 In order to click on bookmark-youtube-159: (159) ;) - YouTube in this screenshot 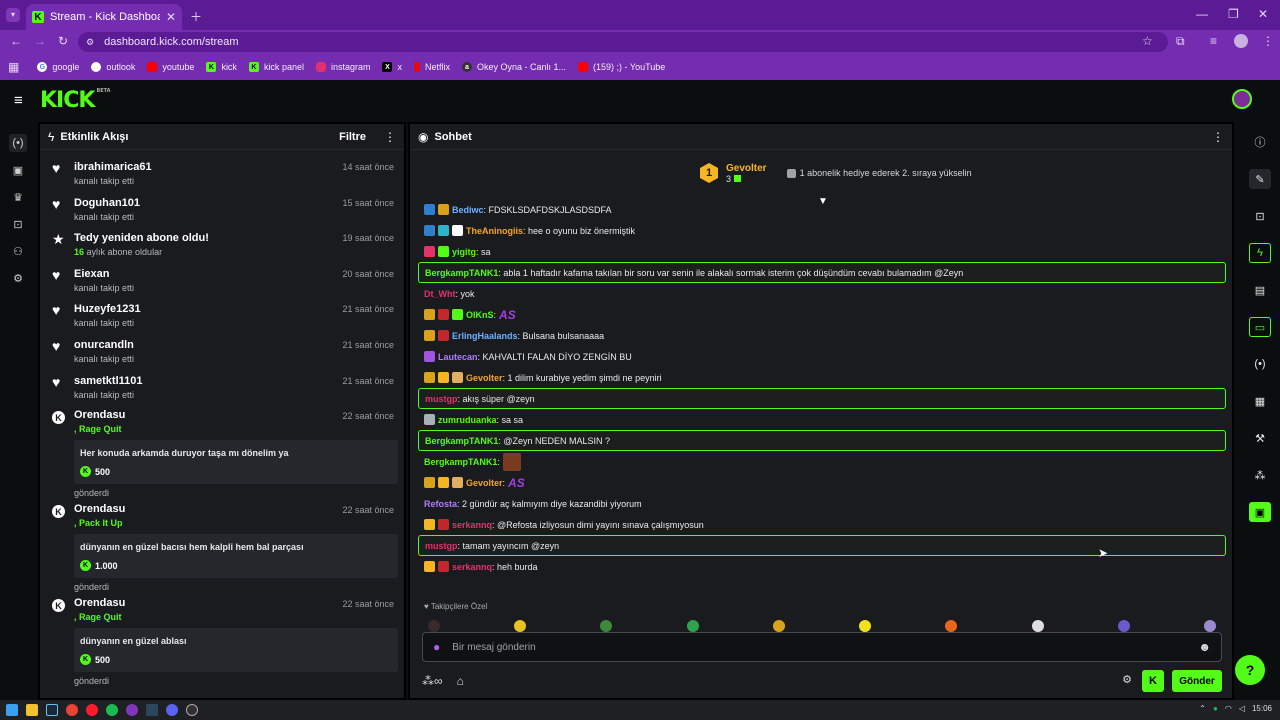, I will do `click(621, 67)`.